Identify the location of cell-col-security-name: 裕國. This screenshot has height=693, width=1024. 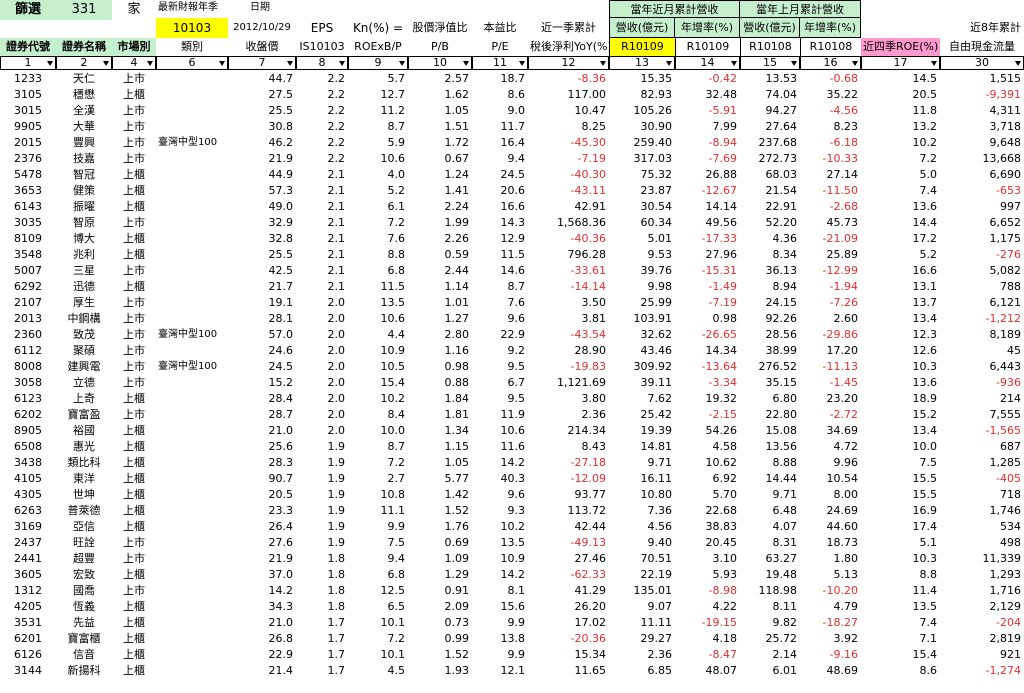
(84, 431).